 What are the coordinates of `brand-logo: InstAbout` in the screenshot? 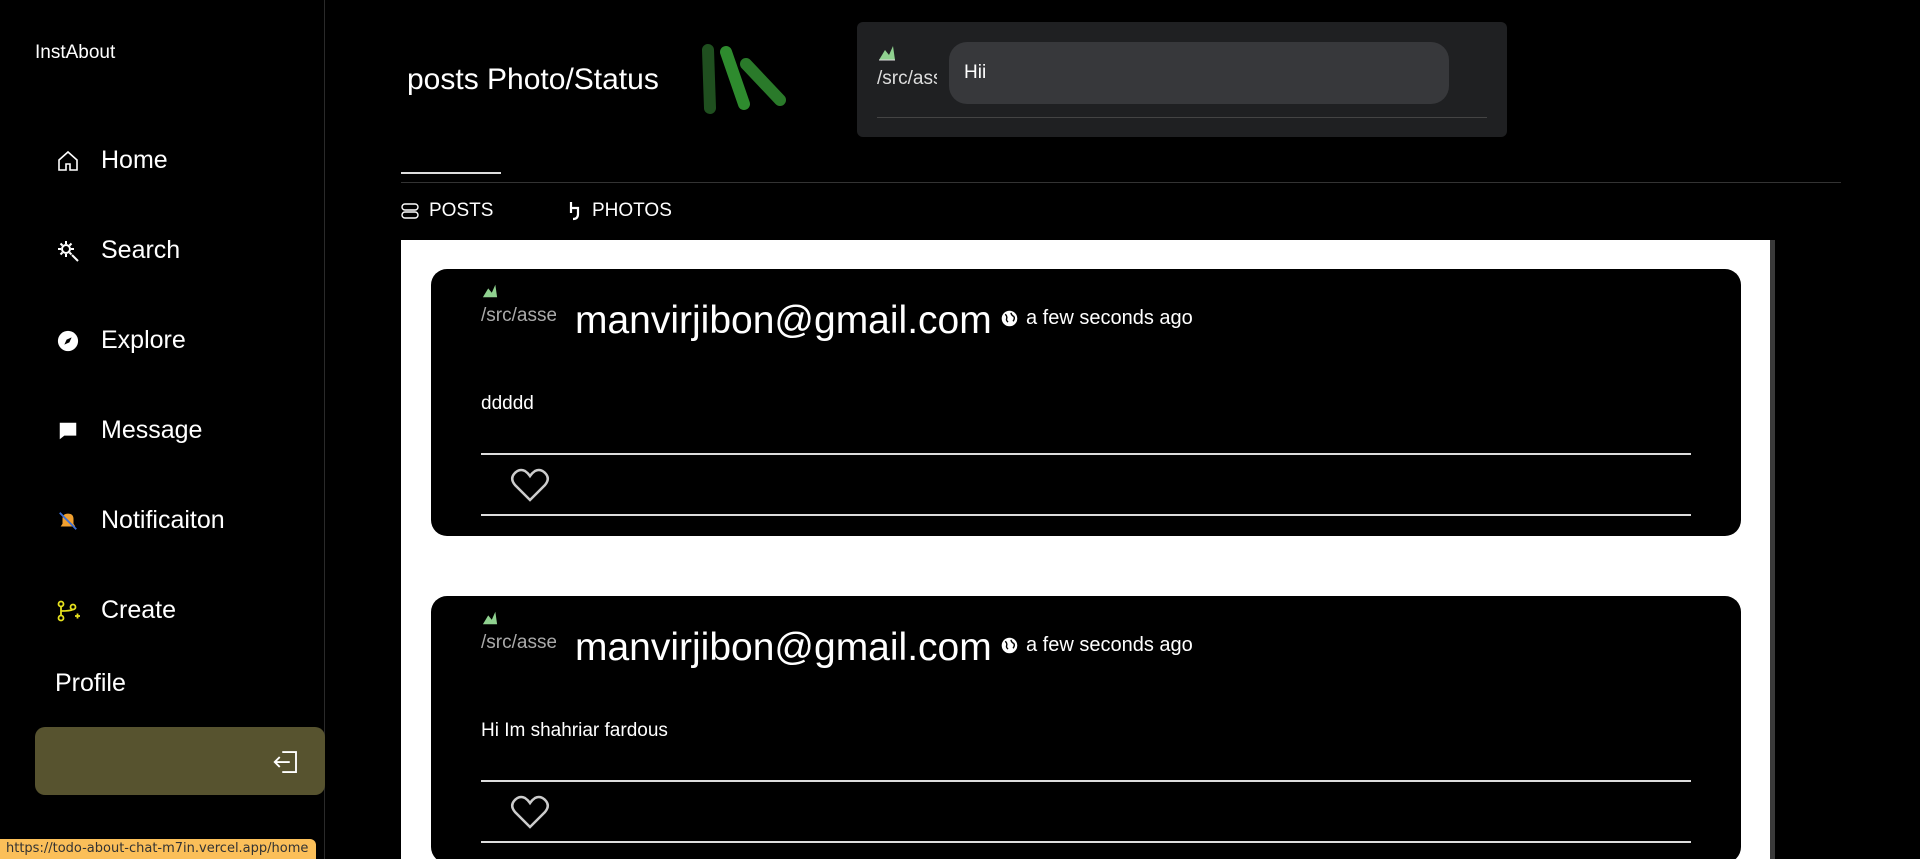 It's located at (75, 53).